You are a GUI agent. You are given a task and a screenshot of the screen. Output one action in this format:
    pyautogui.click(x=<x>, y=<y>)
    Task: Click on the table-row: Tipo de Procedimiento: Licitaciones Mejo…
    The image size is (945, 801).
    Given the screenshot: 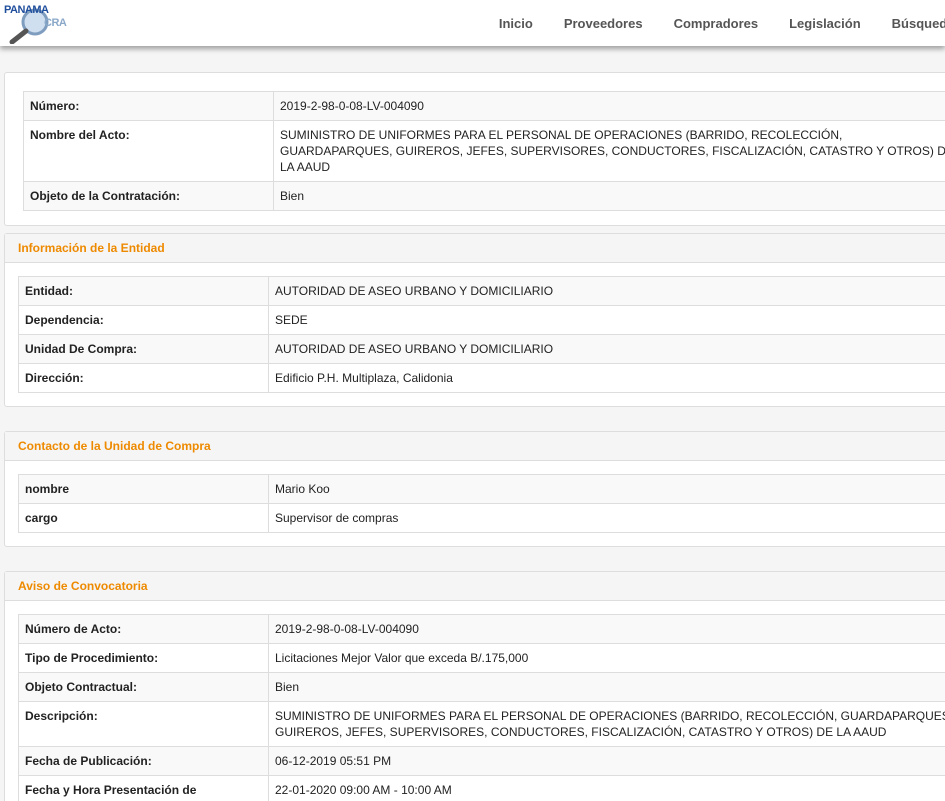 What is the action you would take?
    pyautogui.click(x=481, y=658)
    